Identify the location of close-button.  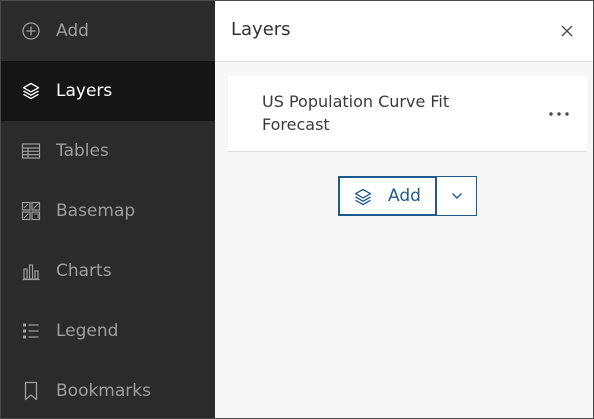
(567, 31).